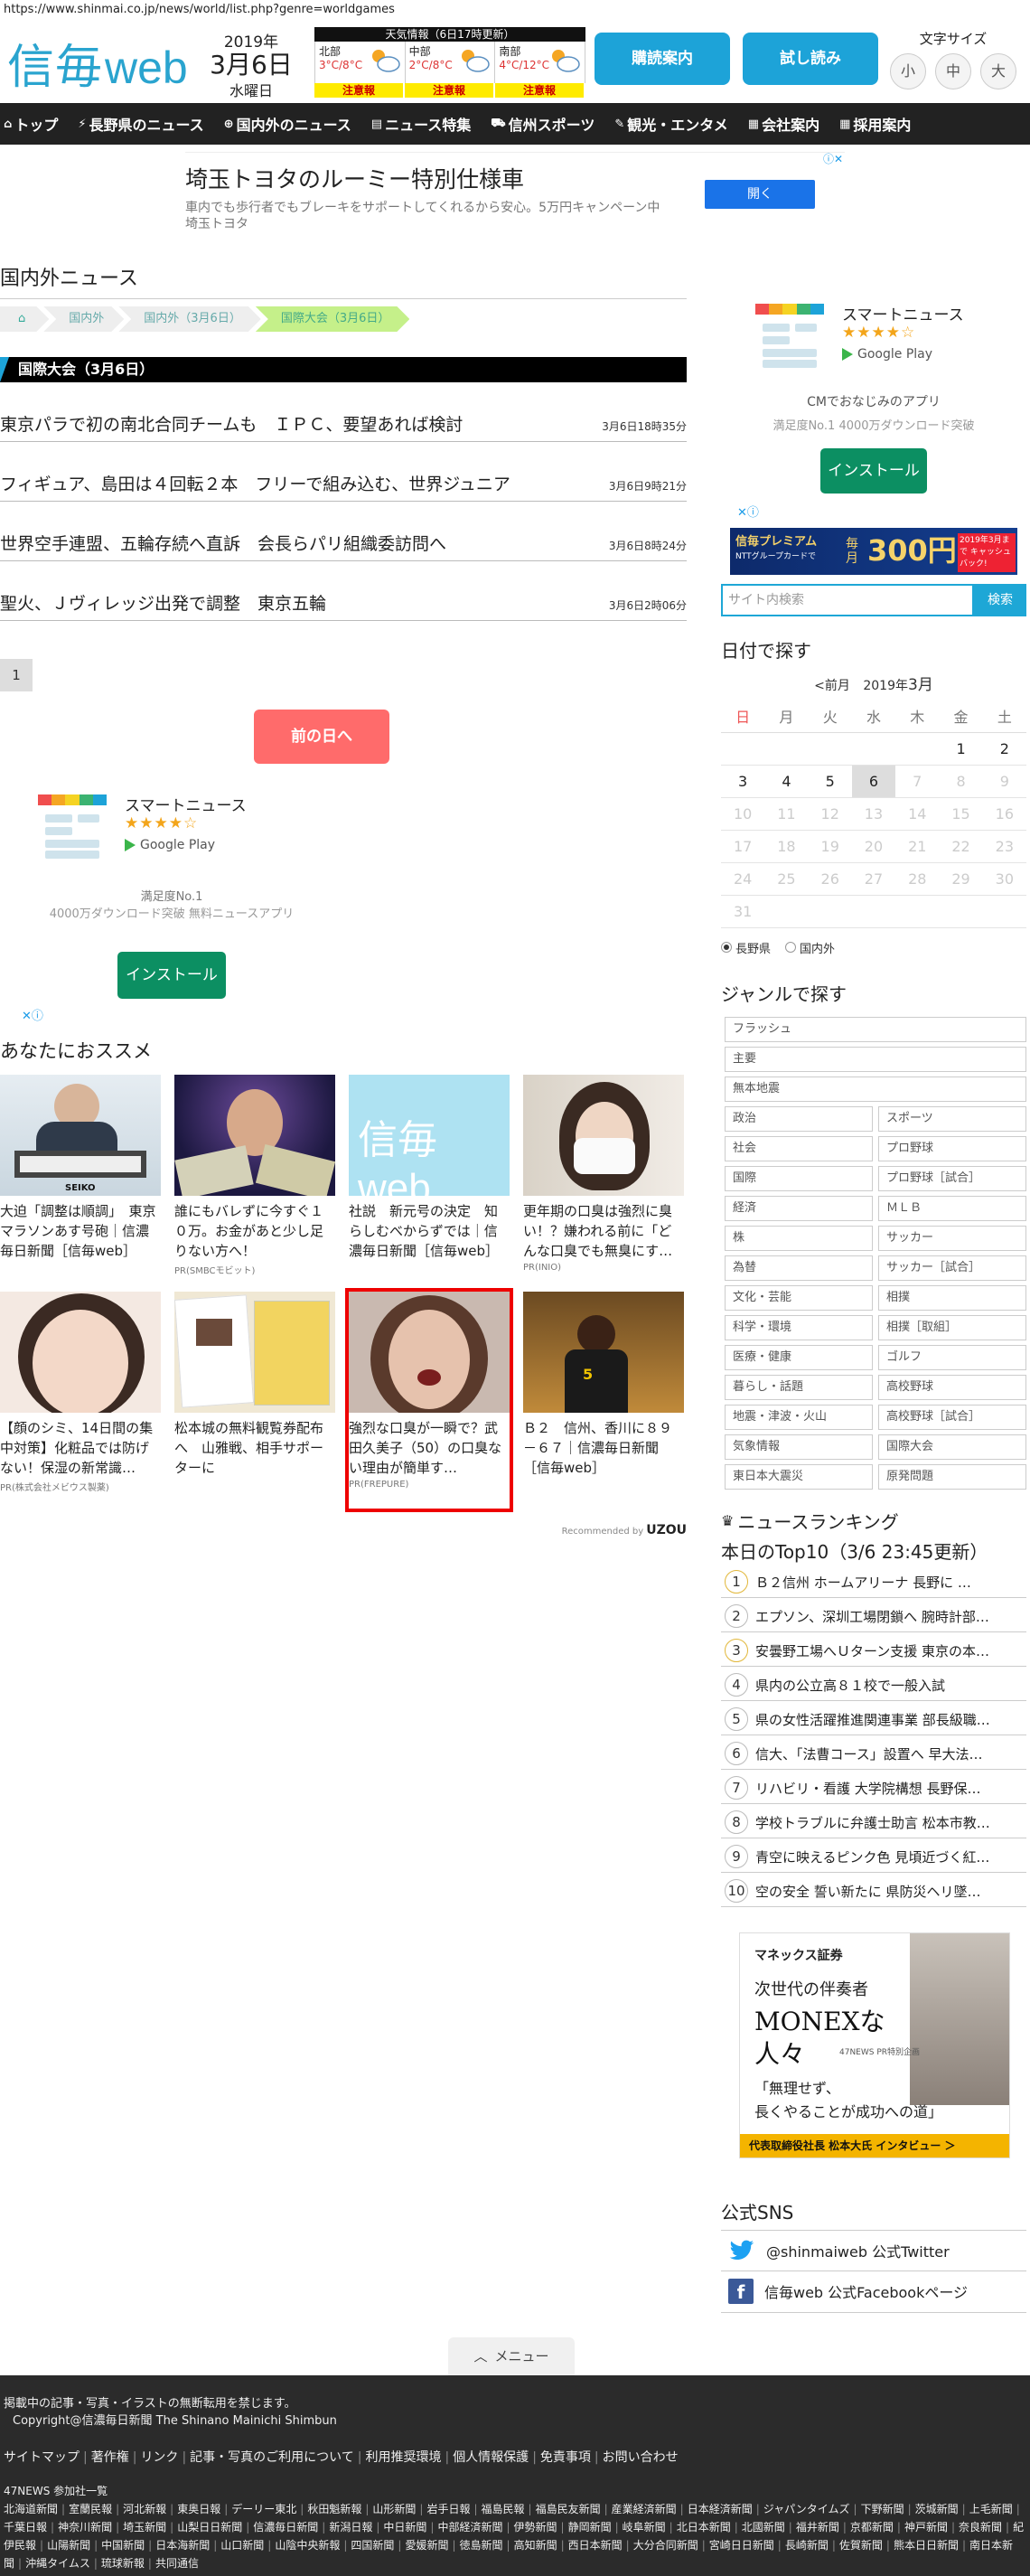 The width and height of the screenshot is (1030, 2576). What do you see at coordinates (603, 1448) in the screenshot?
I see `recommend-text: Ｂ２ 信州、香川に８９－６７｜信濃毎日新聞［信毎web］` at bounding box center [603, 1448].